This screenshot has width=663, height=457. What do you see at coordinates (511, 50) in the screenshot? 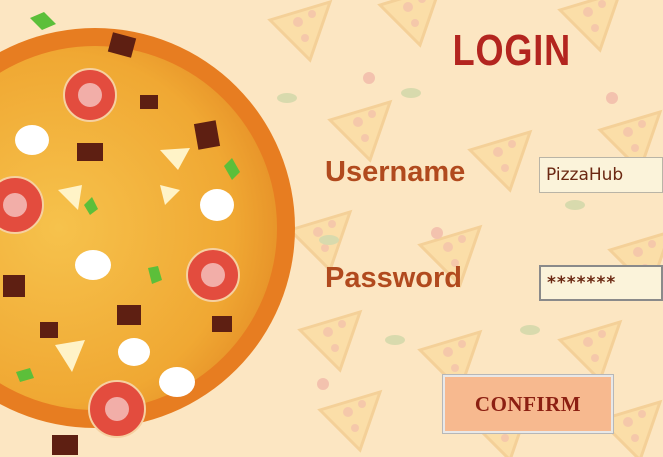
I see `login-title: LOGIN` at bounding box center [511, 50].